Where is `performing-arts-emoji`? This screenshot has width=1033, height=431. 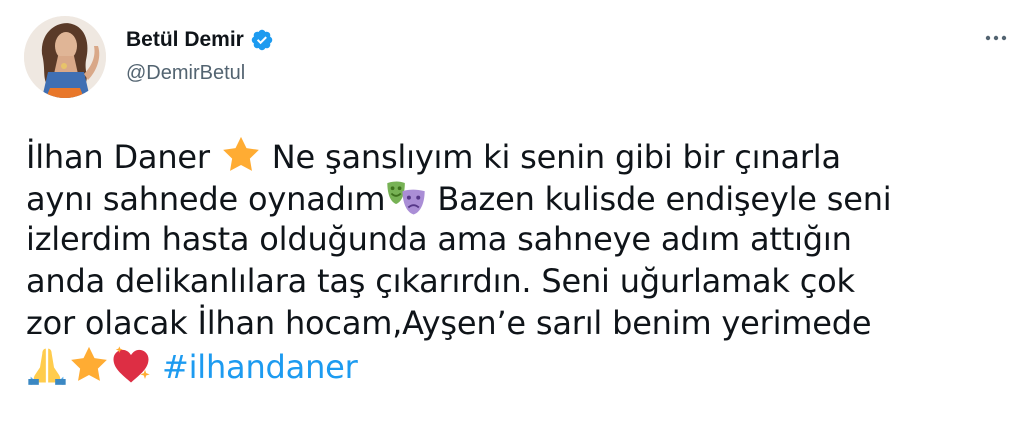
performing-arts-emoji is located at coordinates (406, 197).